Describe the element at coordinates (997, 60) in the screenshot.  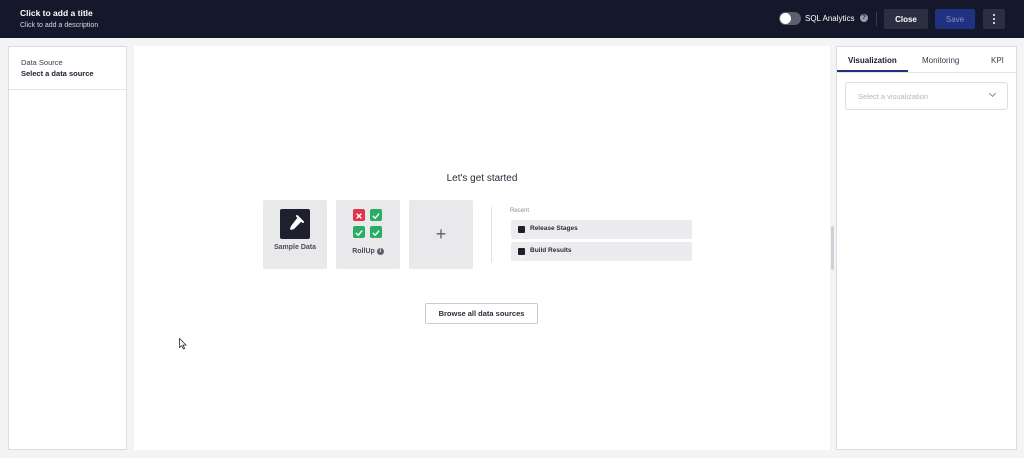
I see `tab-kpi: KPI` at that location.